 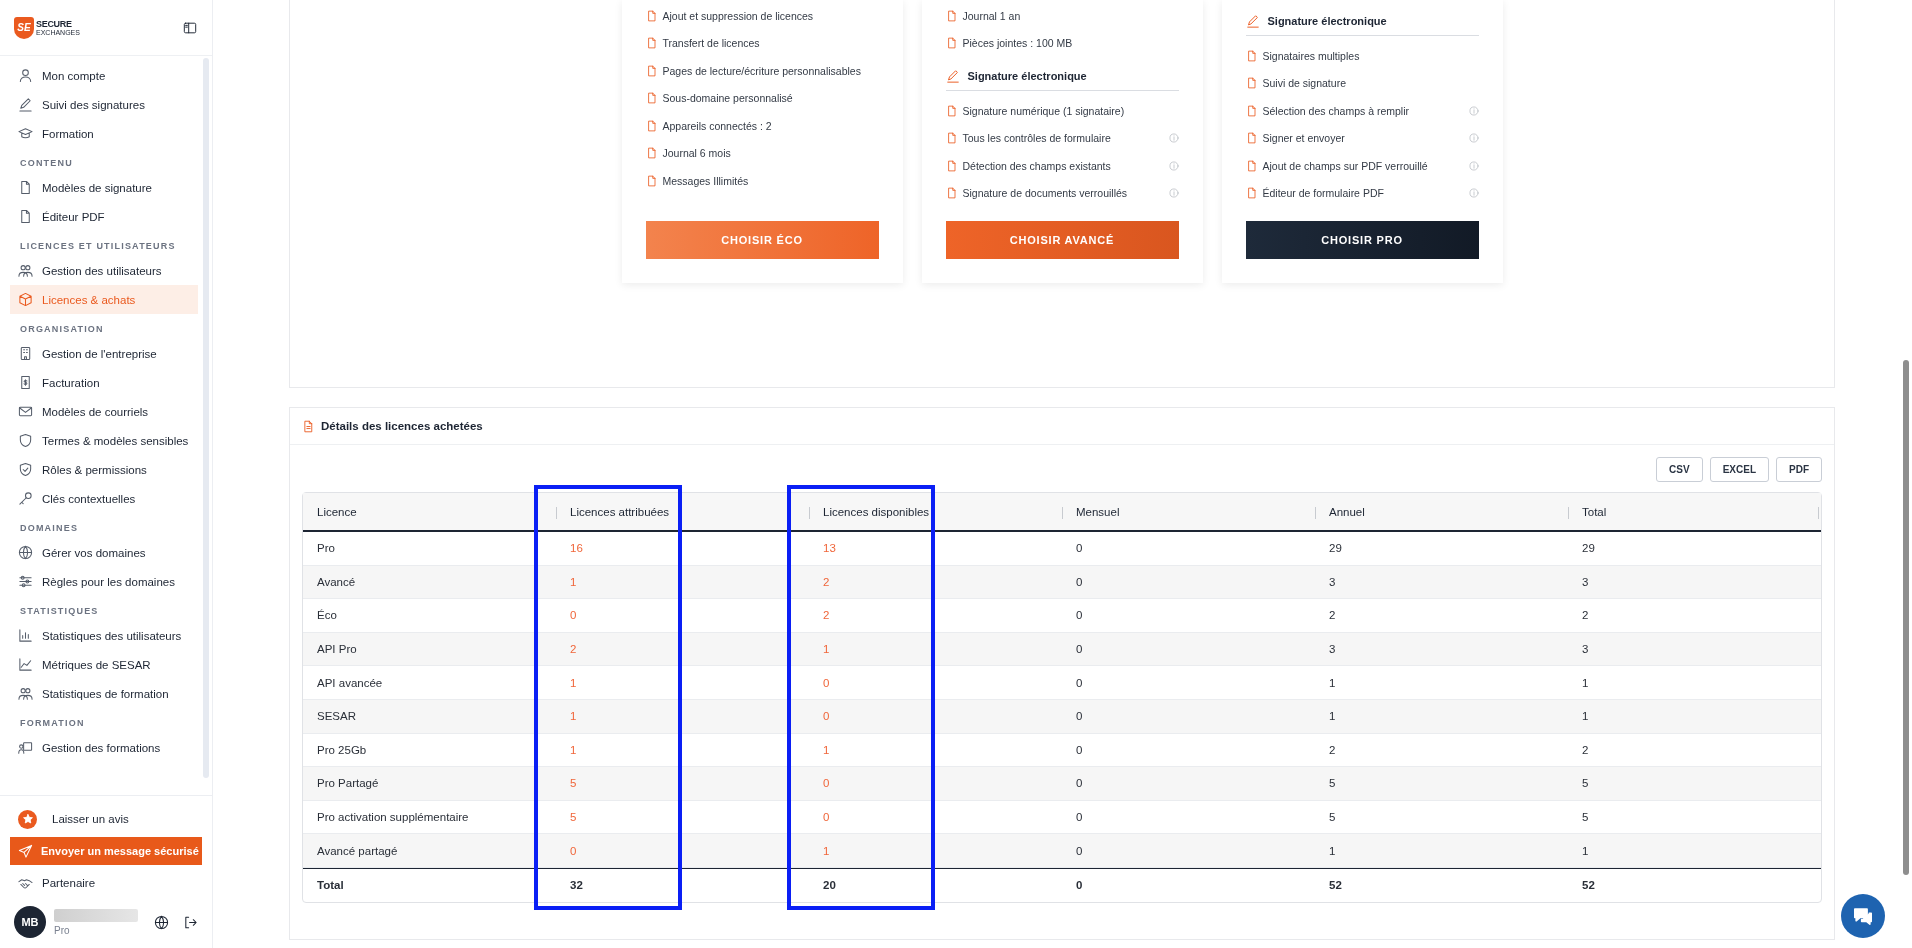 I want to click on shield-check-icon, so click(x=25, y=469).